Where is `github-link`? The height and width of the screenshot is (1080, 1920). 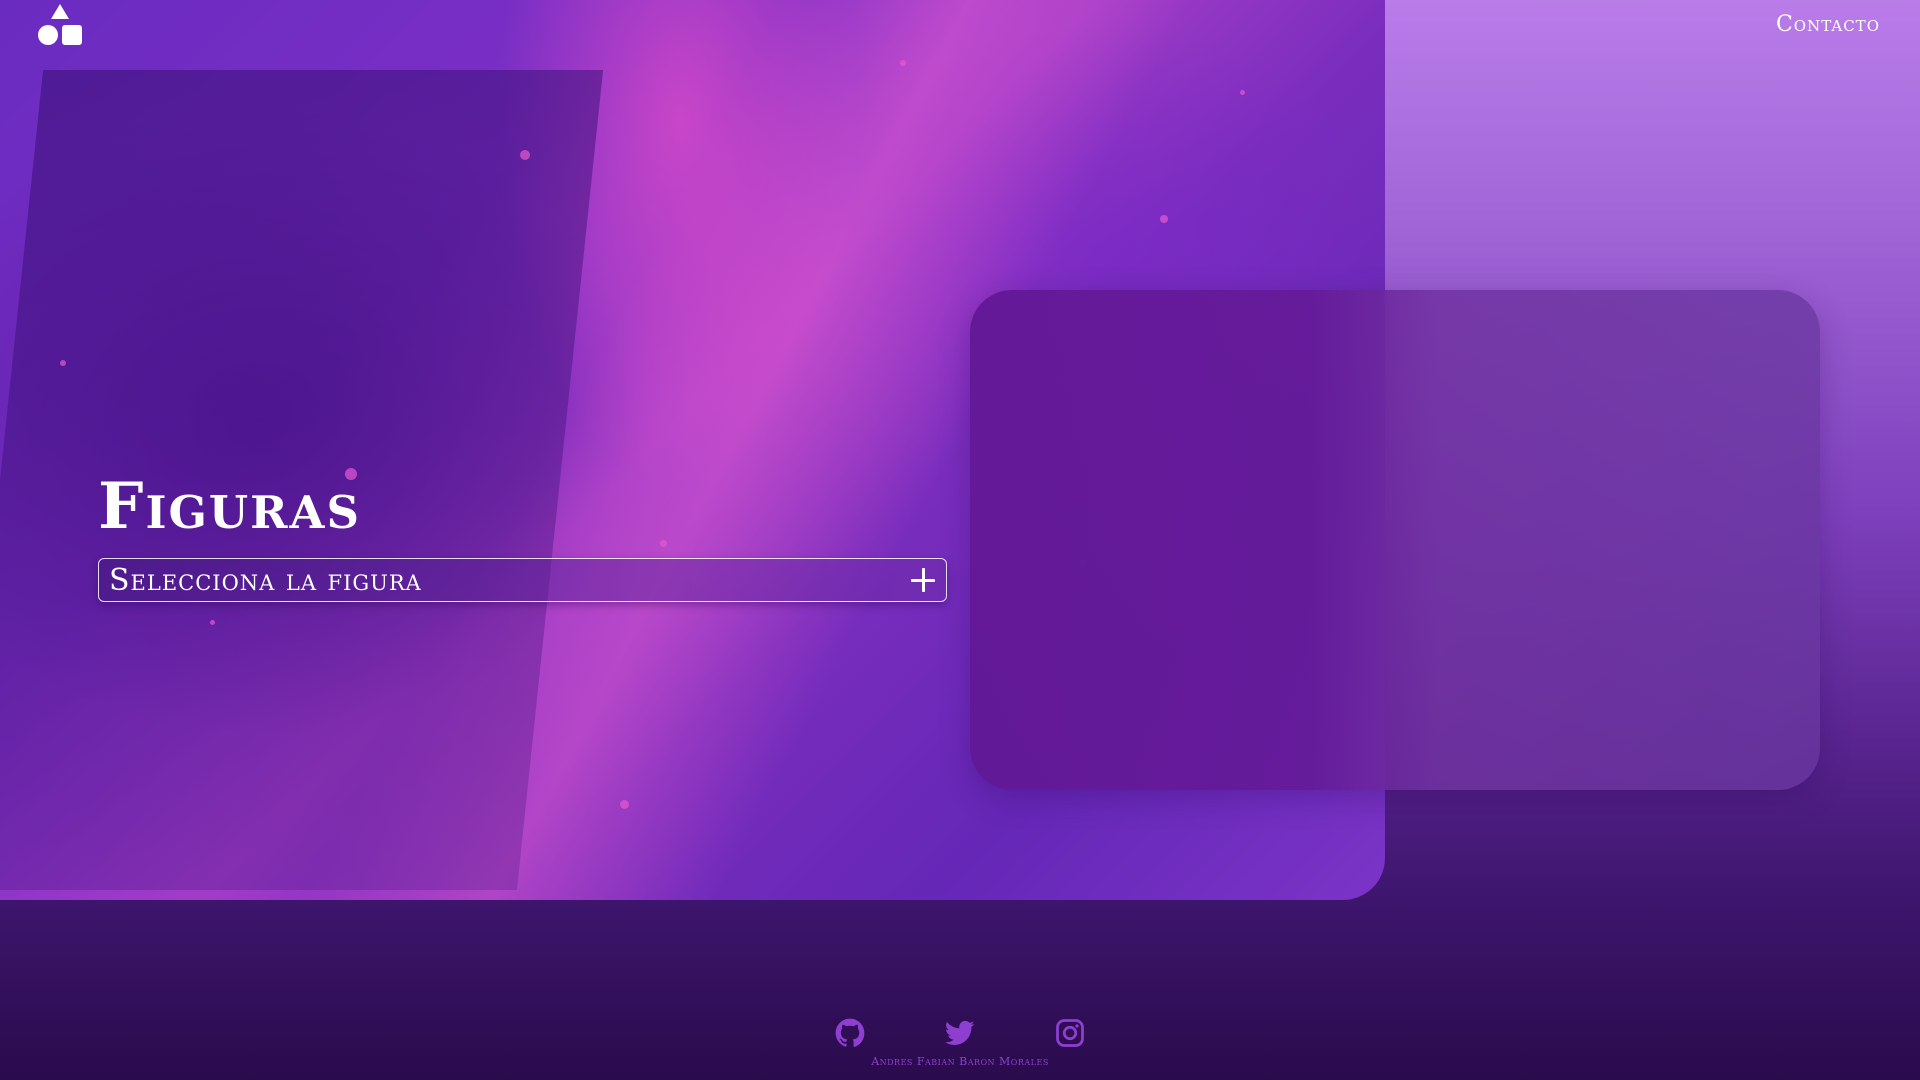 github-link is located at coordinates (850, 1033).